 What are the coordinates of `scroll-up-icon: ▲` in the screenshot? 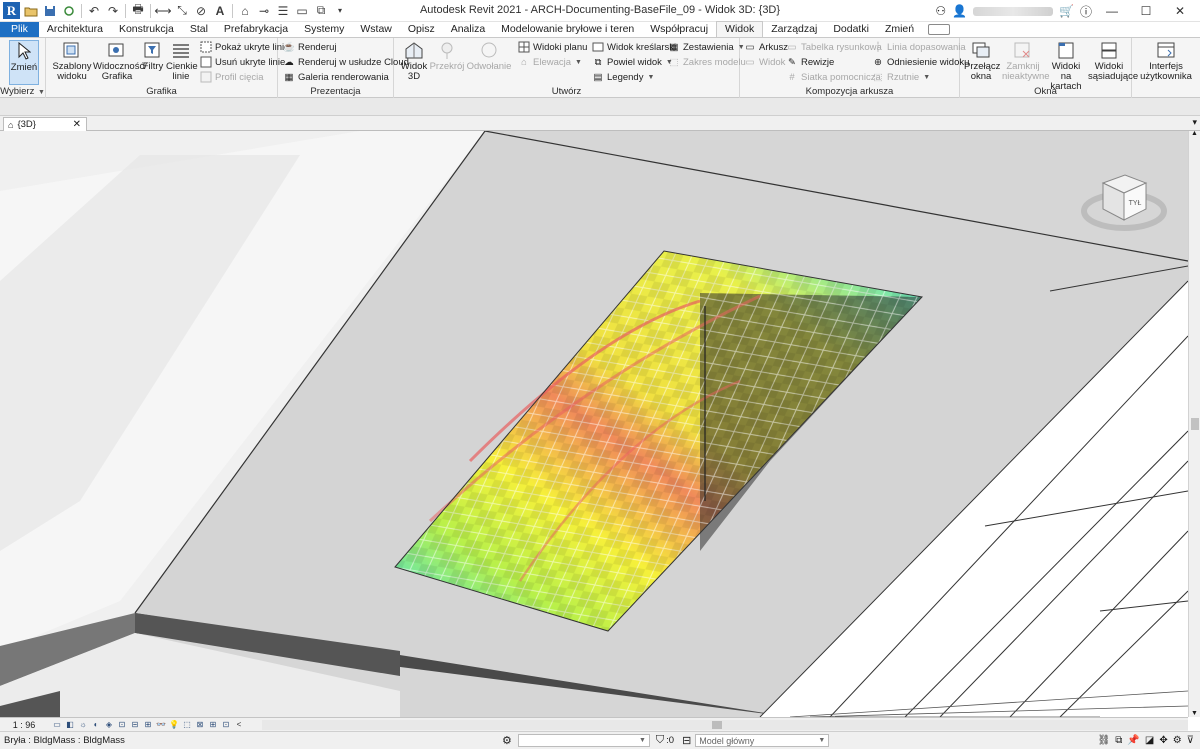 It's located at (1194, 133).